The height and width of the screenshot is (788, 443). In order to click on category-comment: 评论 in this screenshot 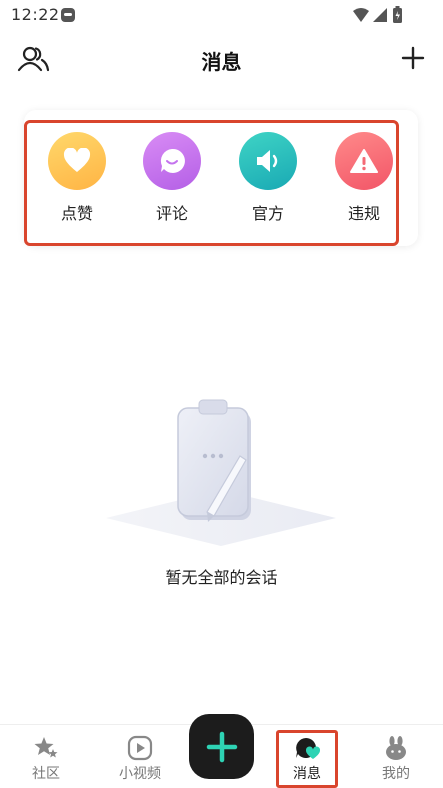, I will do `click(172, 182)`.